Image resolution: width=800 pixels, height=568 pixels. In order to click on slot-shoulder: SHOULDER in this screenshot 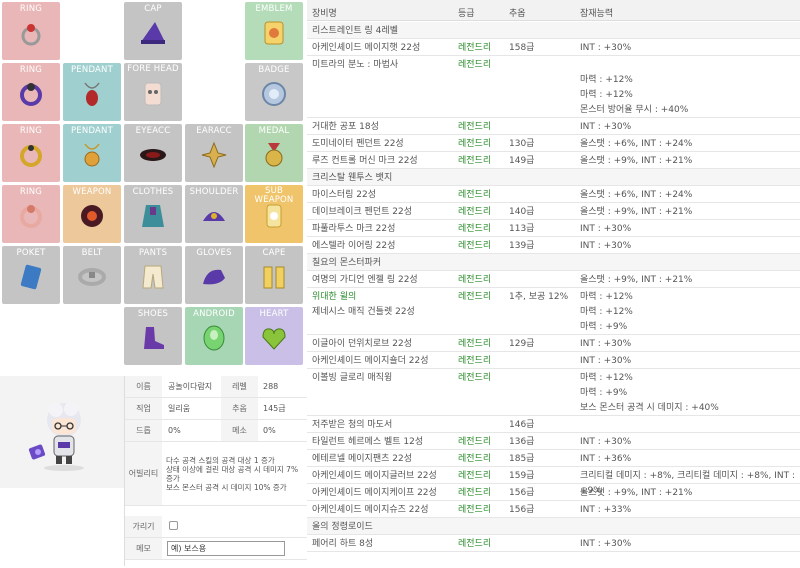, I will do `click(214, 214)`.